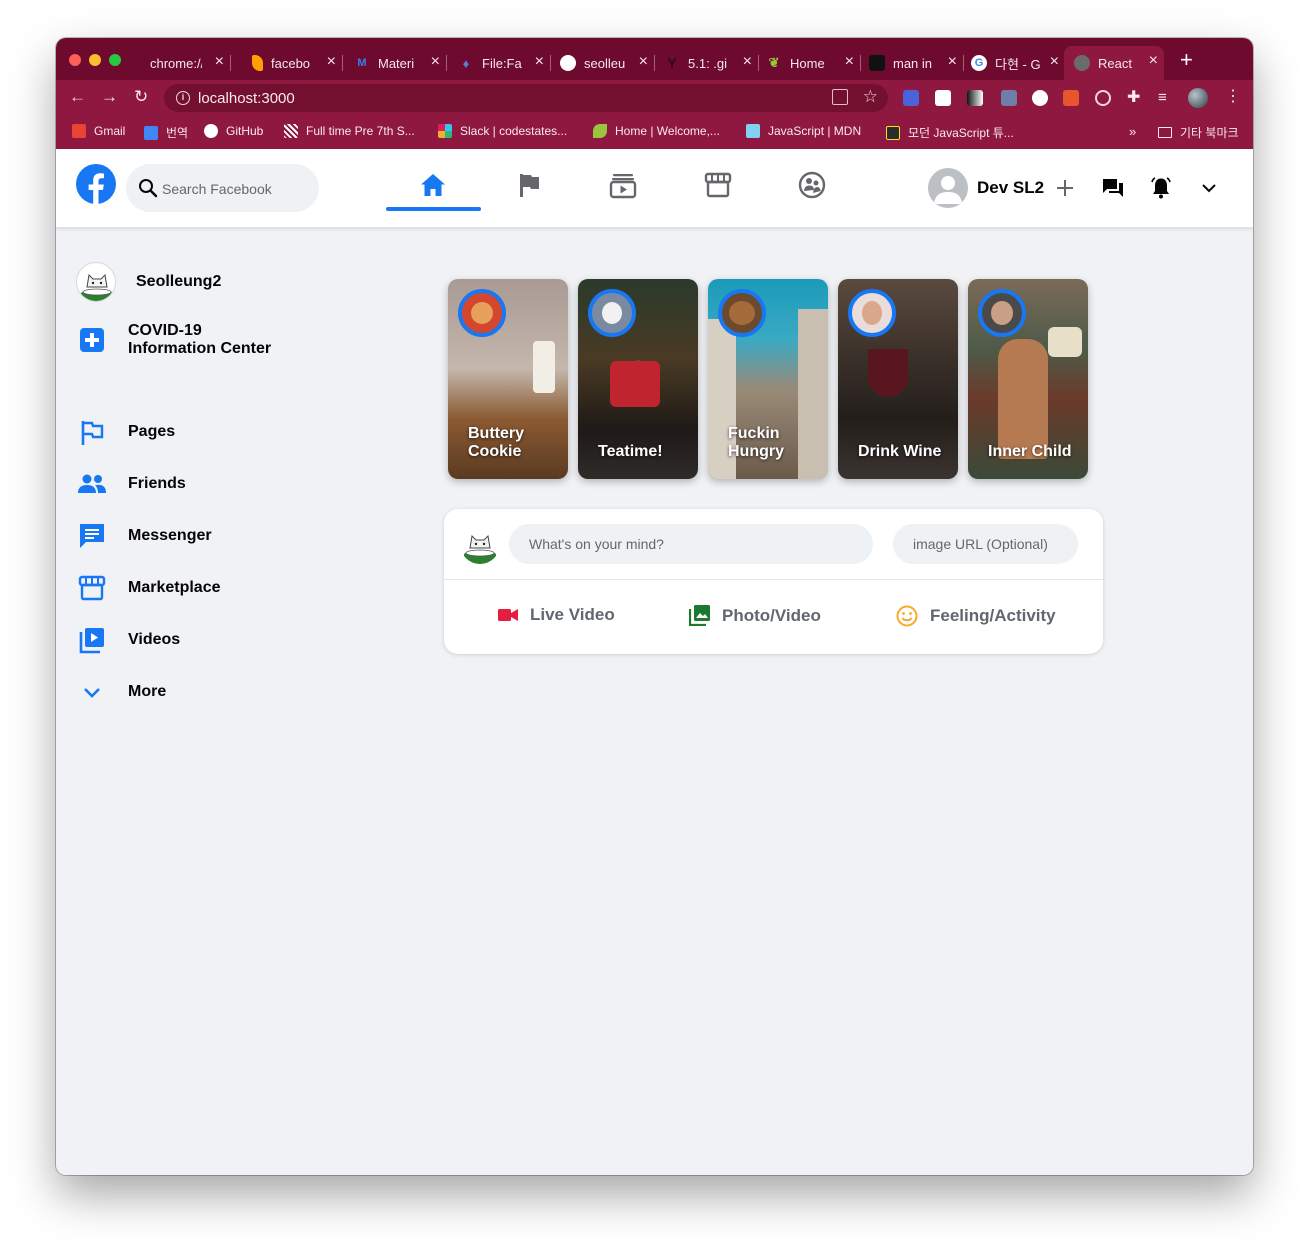 The width and height of the screenshot is (1309, 1249). What do you see at coordinates (144, 536) in the screenshot?
I see `sidebar-item-messenger: Messenger` at bounding box center [144, 536].